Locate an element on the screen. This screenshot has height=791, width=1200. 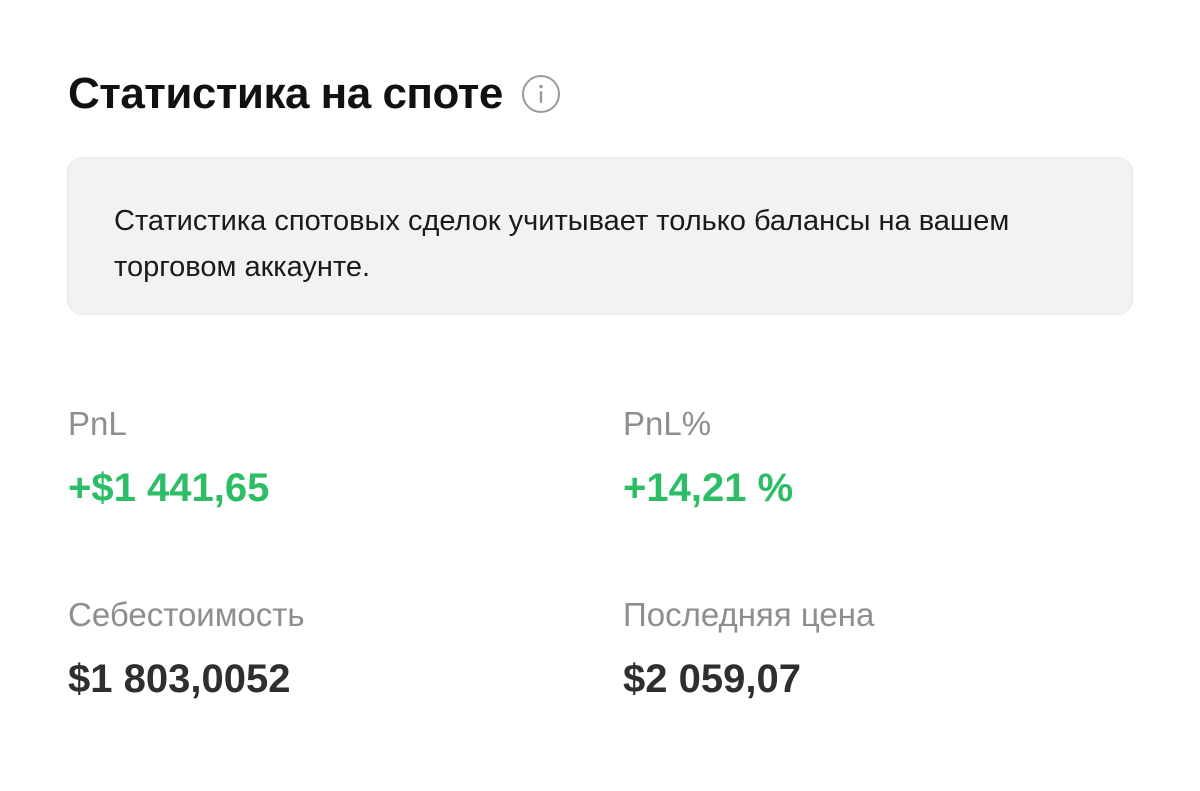
stat-cost-basis-label: Себестоимость is located at coordinates (186, 614).